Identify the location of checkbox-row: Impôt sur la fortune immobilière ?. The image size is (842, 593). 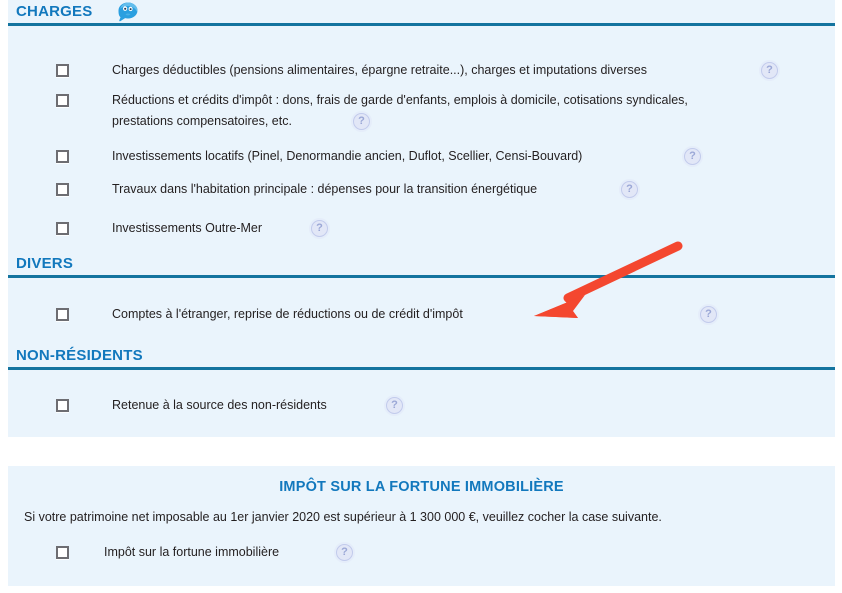
(421, 554).